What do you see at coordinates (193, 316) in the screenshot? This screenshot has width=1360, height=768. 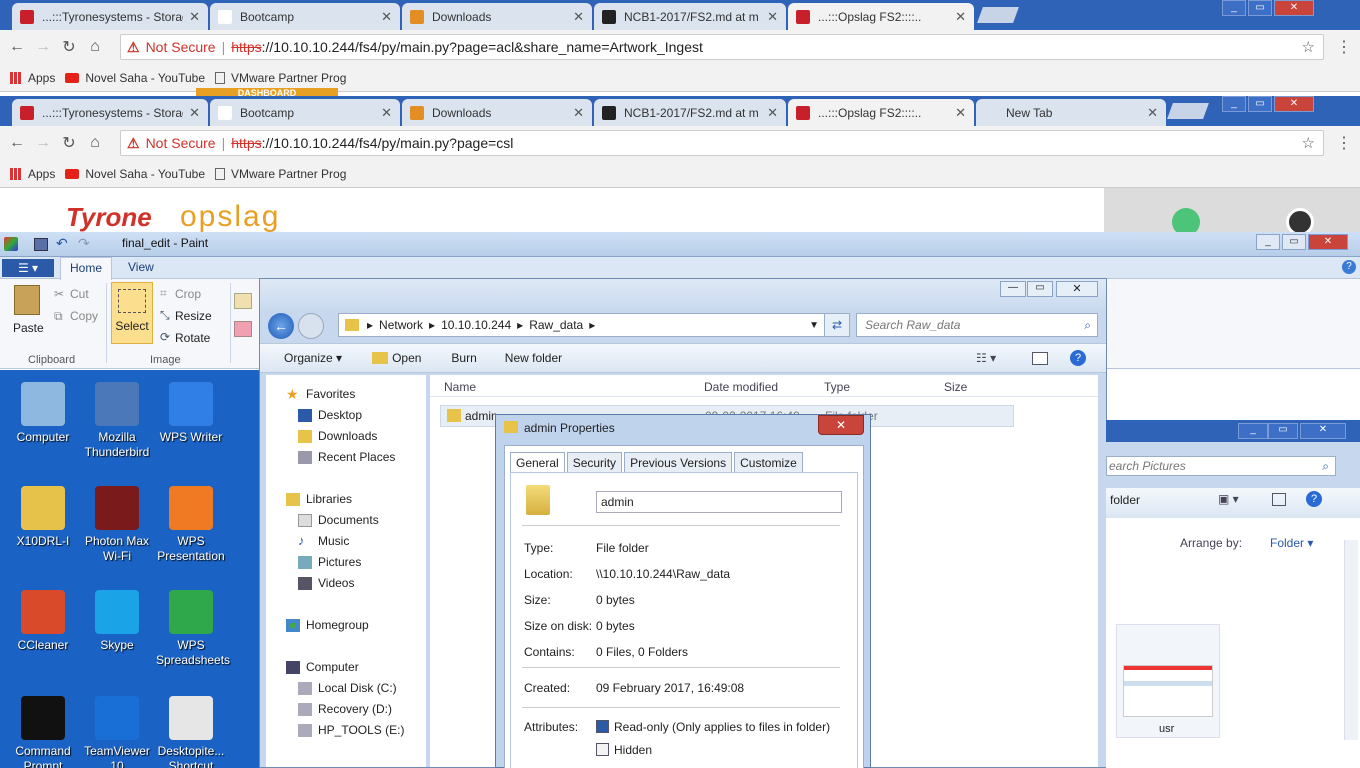 I see `resize-label: Resize` at bounding box center [193, 316].